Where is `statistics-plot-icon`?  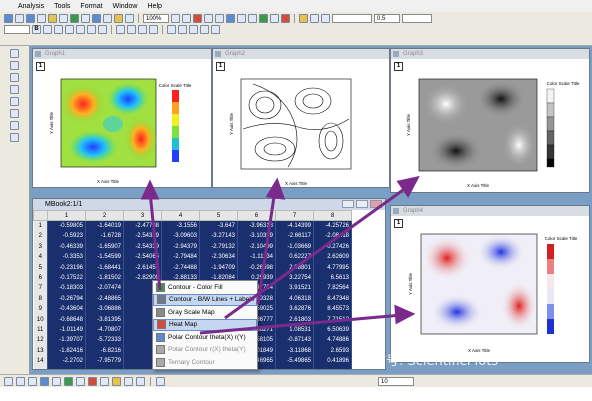
statistics-plot-icon is located at coordinates (128, 381).